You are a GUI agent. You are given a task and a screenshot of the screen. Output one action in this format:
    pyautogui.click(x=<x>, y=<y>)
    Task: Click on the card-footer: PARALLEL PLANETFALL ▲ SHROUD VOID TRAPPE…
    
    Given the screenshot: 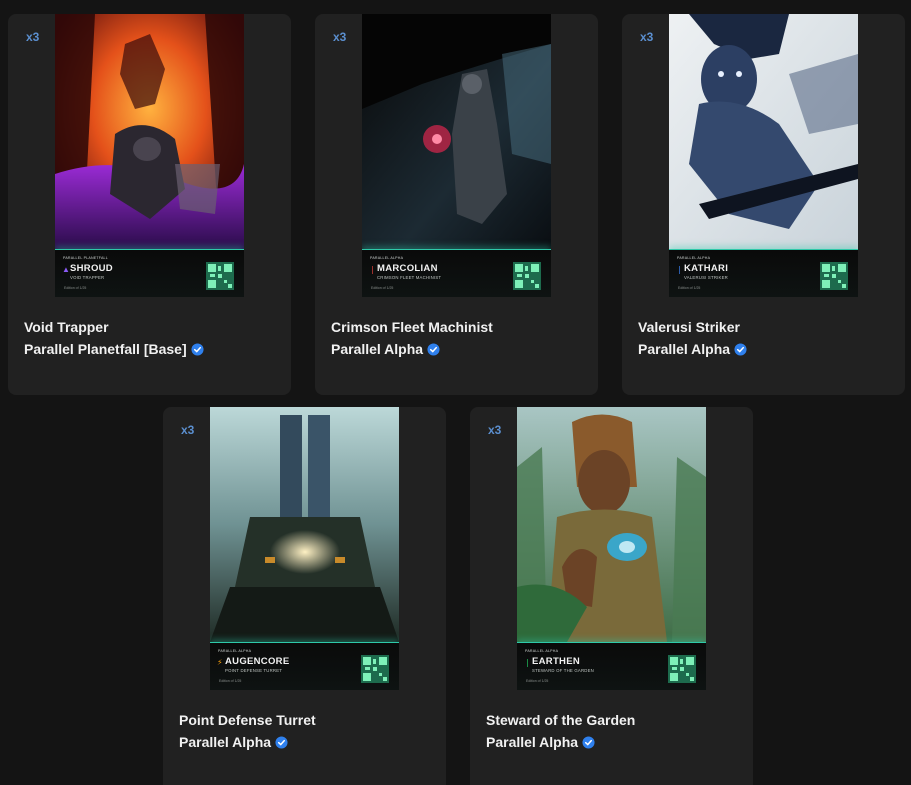 What is the action you would take?
    pyautogui.click(x=149, y=273)
    